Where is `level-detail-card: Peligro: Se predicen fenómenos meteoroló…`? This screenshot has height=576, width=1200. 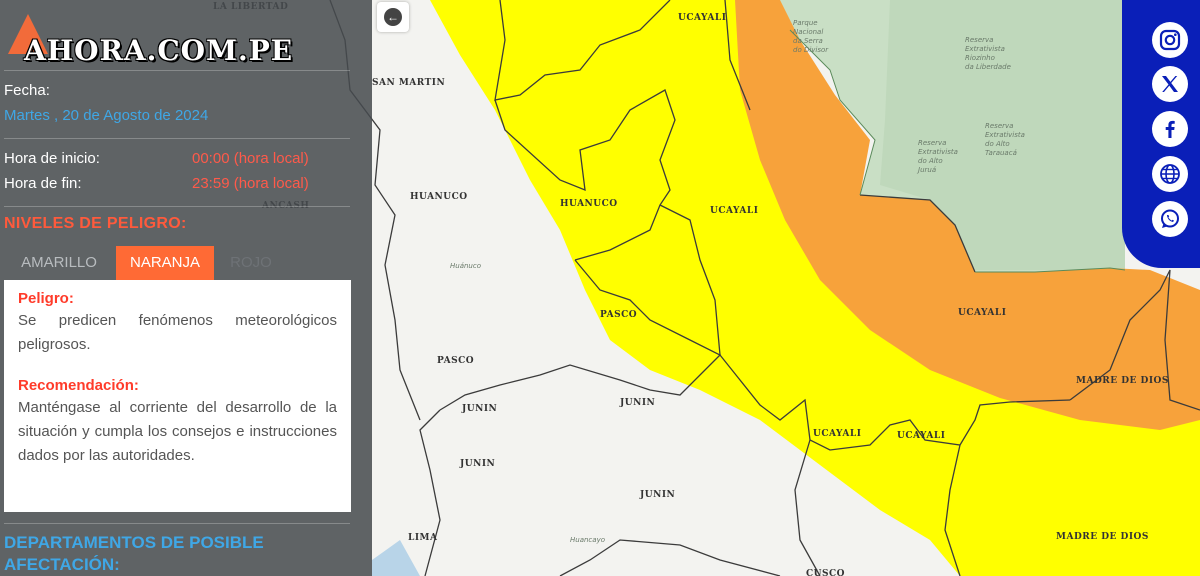 level-detail-card: Peligro: Se predicen fenómenos meteoroló… is located at coordinates (177, 396).